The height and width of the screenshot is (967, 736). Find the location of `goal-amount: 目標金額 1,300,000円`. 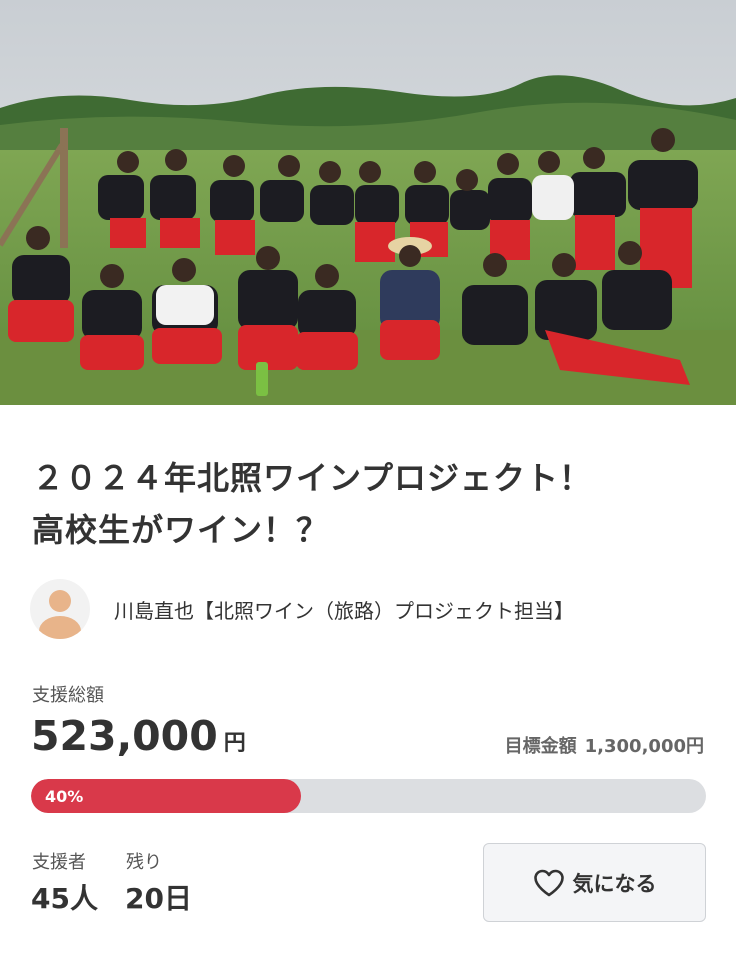

goal-amount: 目標金額 1,300,000円 is located at coordinates (604, 745).